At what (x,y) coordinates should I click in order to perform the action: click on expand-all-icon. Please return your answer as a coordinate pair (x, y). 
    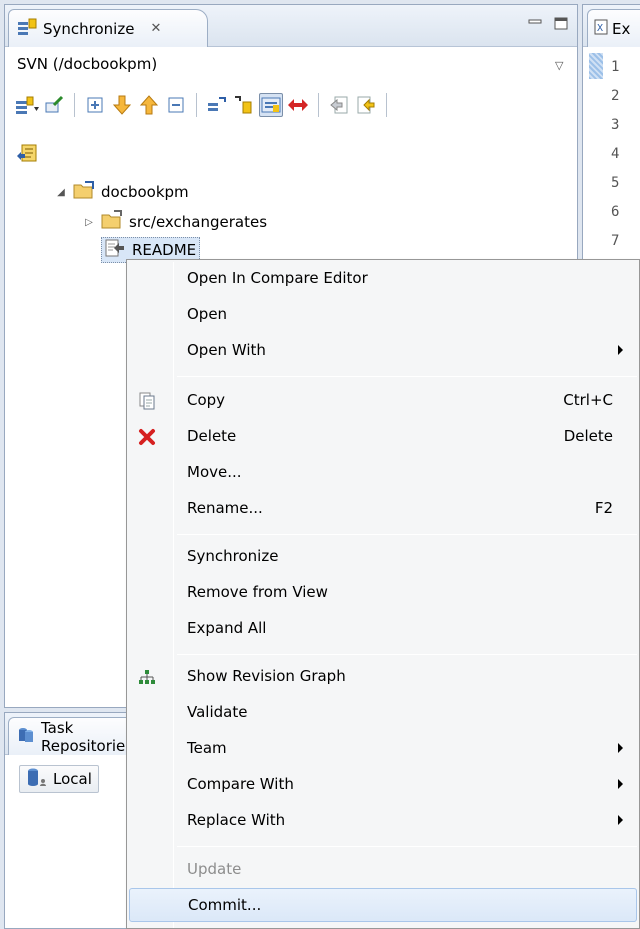
    Looking at the image, I should click on (95, 105).